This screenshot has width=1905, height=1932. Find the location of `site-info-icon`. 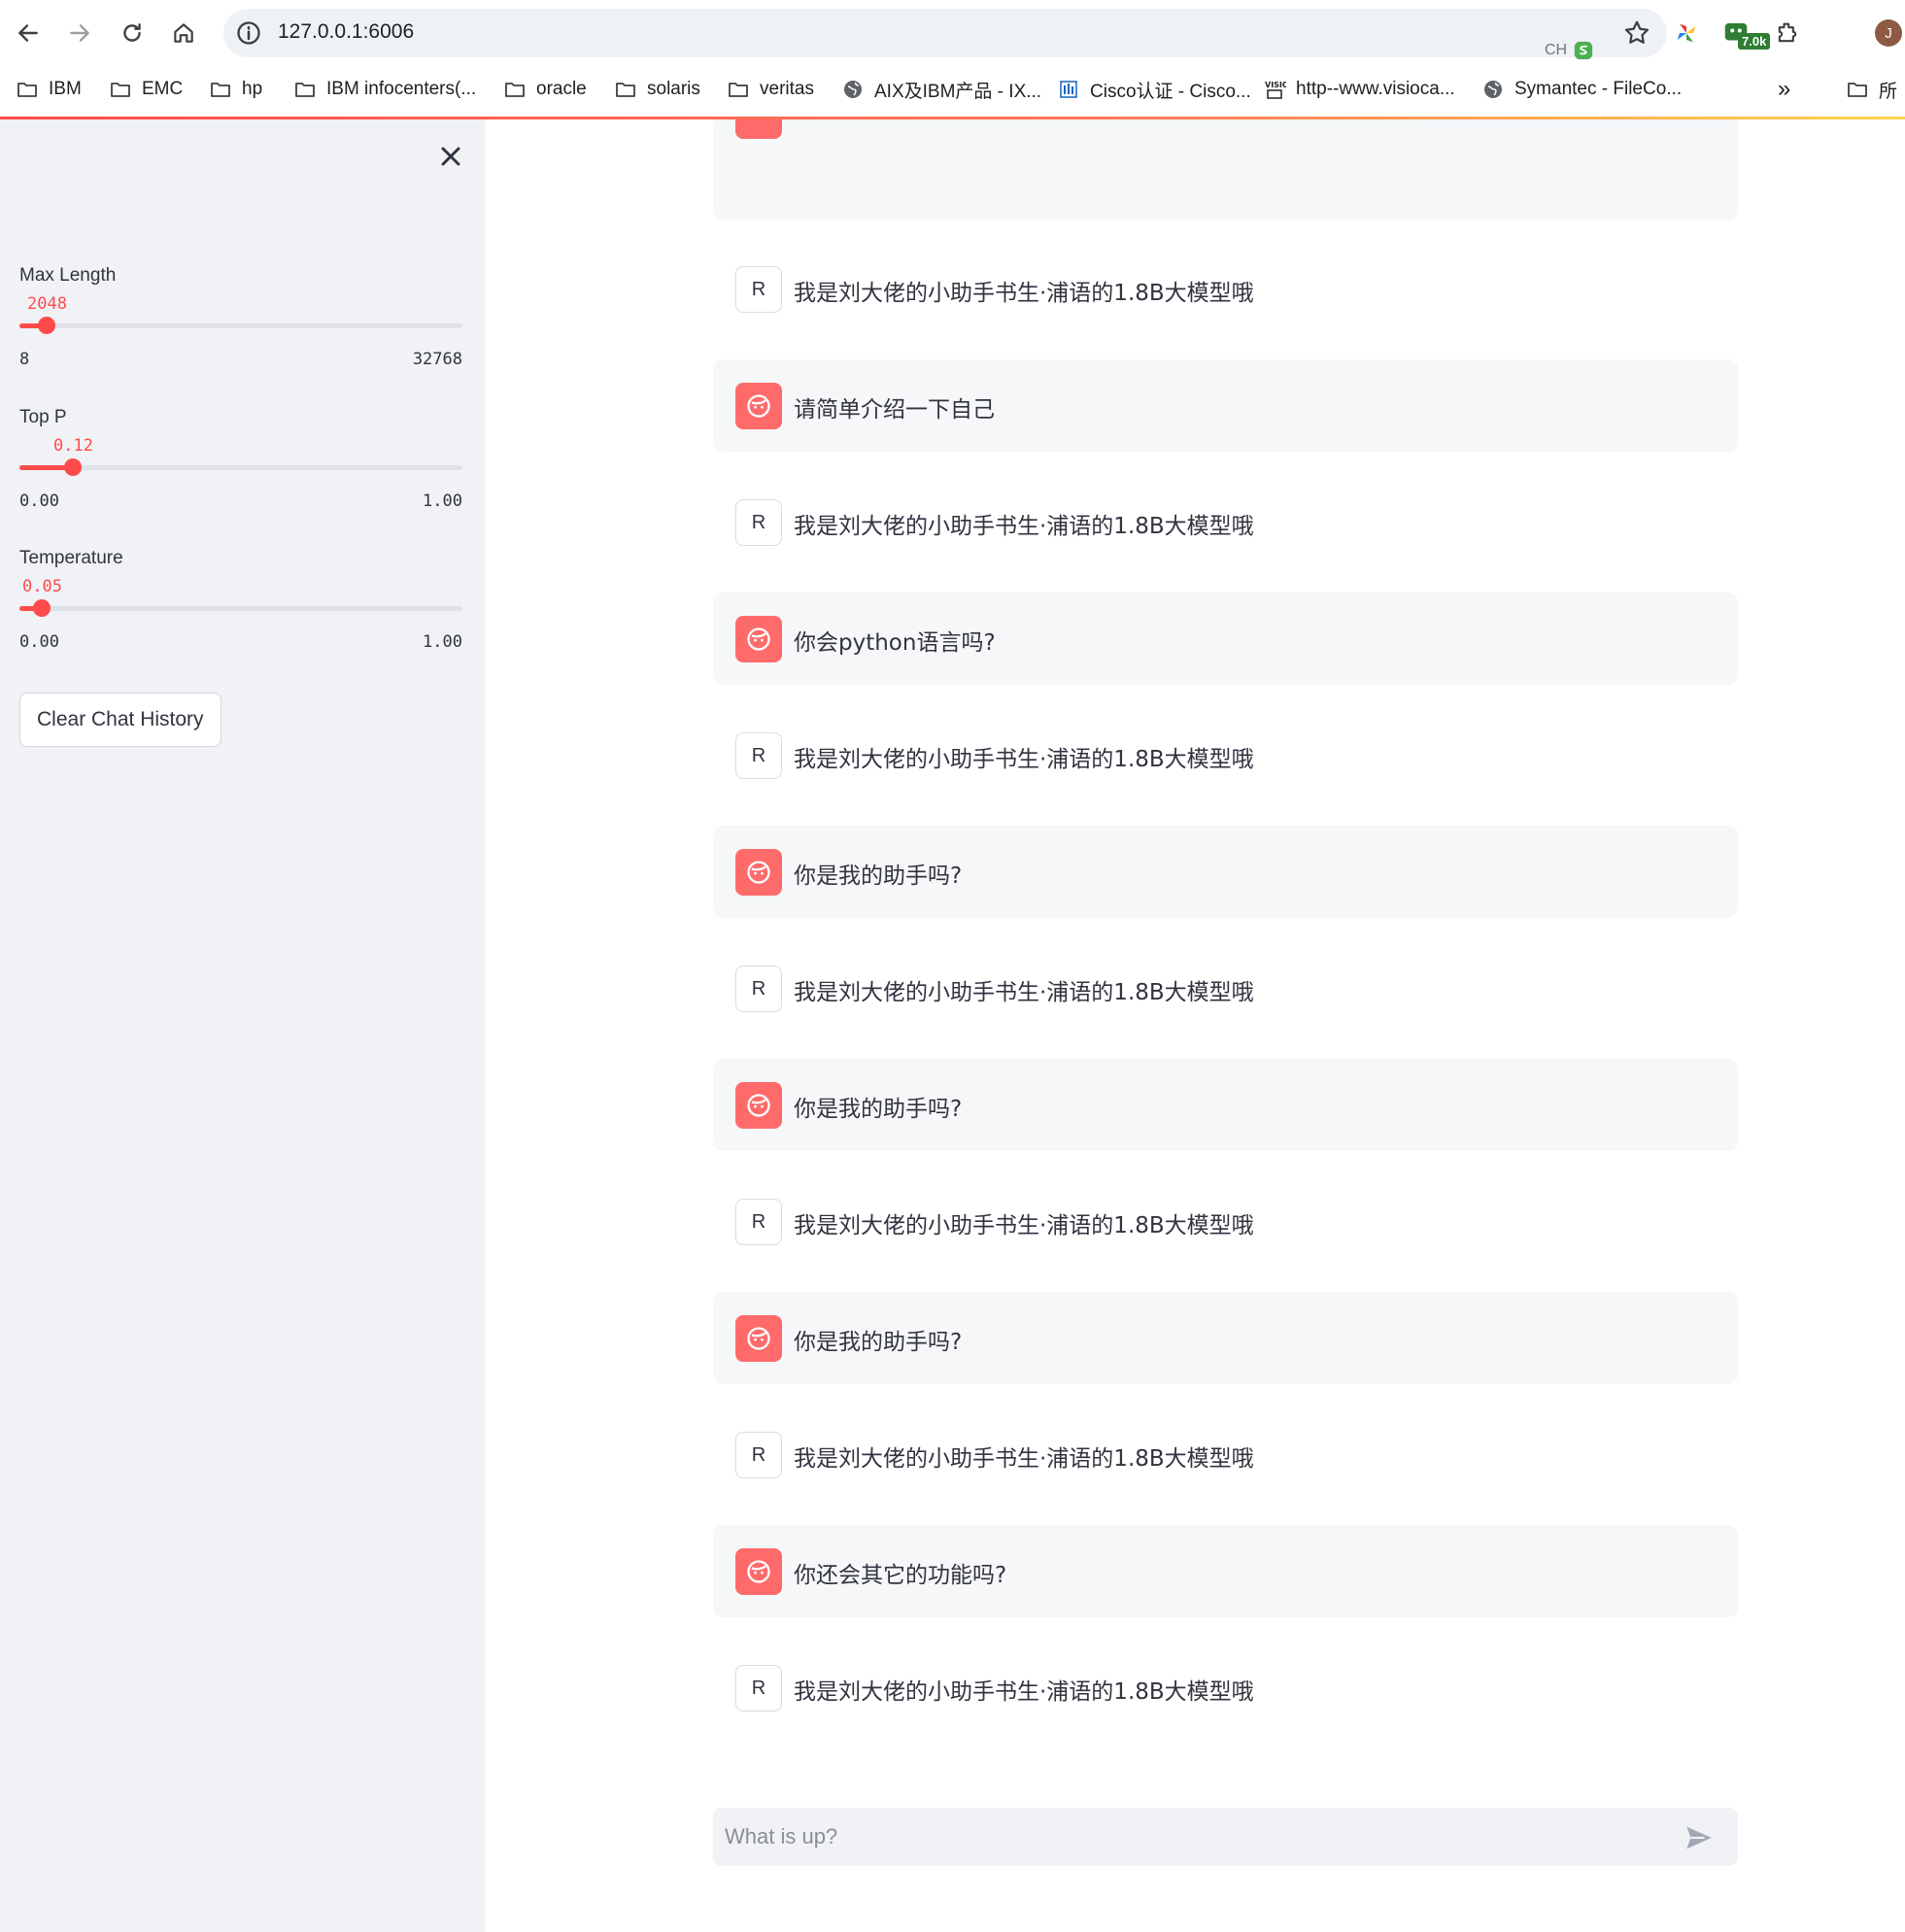

site-info-icon is located at coordinates (248, 33).